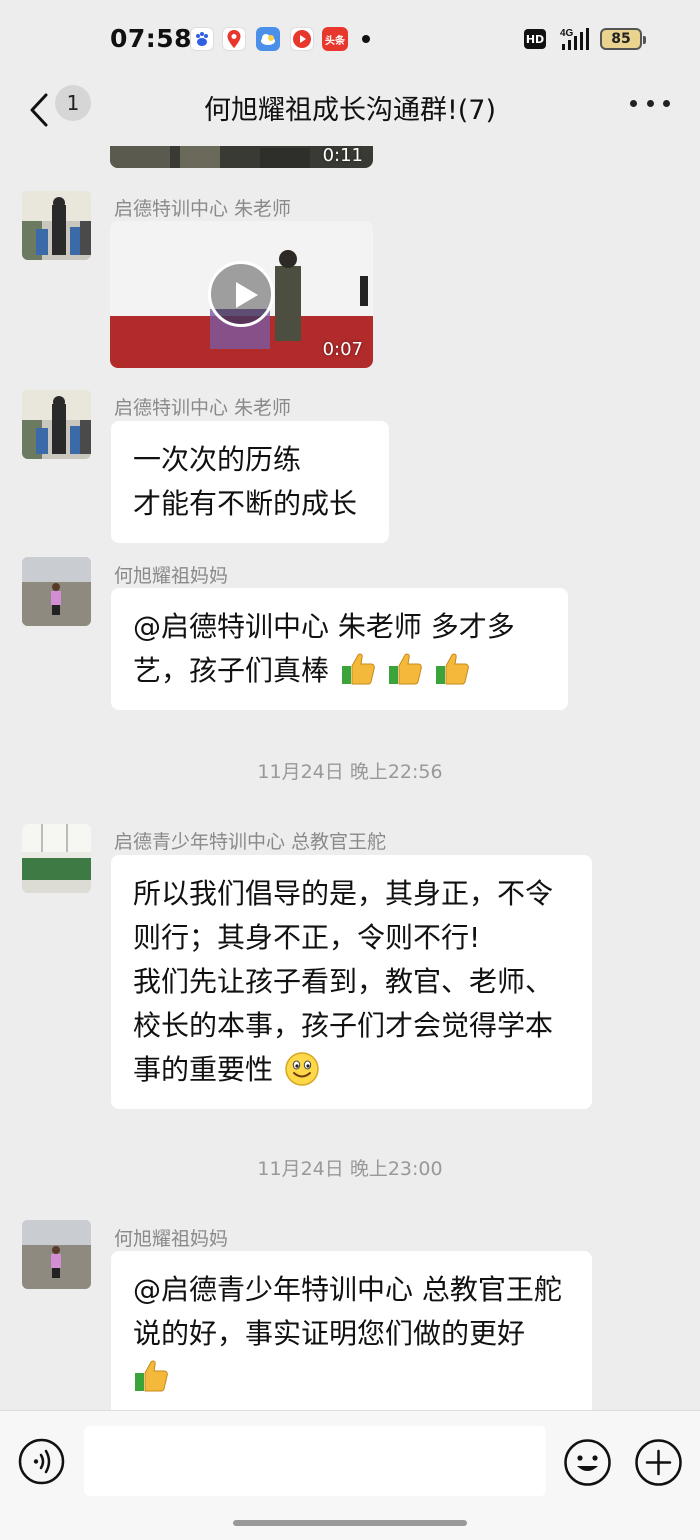 The image size is (700, 1540). What do you see at coordinates (347, 1289) in the screenshot?
I see `message-text: @启德青少年特训中心 总教官王舵` at bounding box center [347, 1289].